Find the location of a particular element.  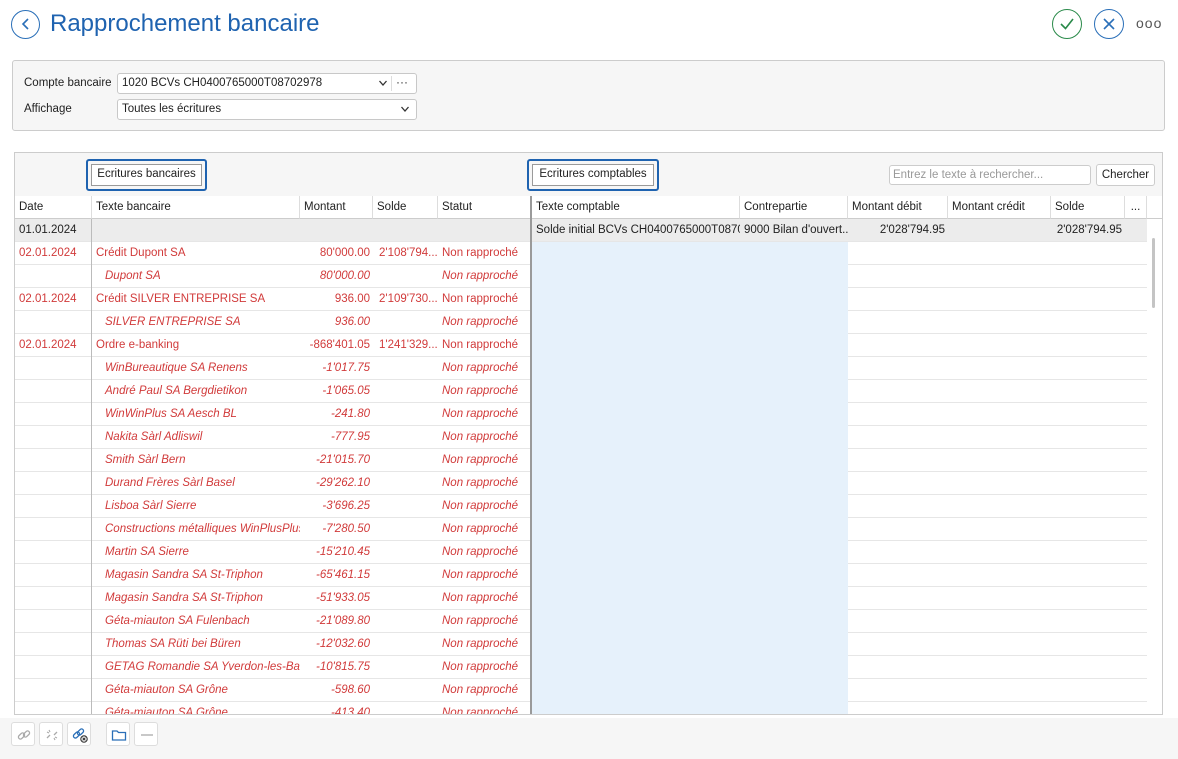

col-header-amount: Montant is located at coordinates (336, 207).